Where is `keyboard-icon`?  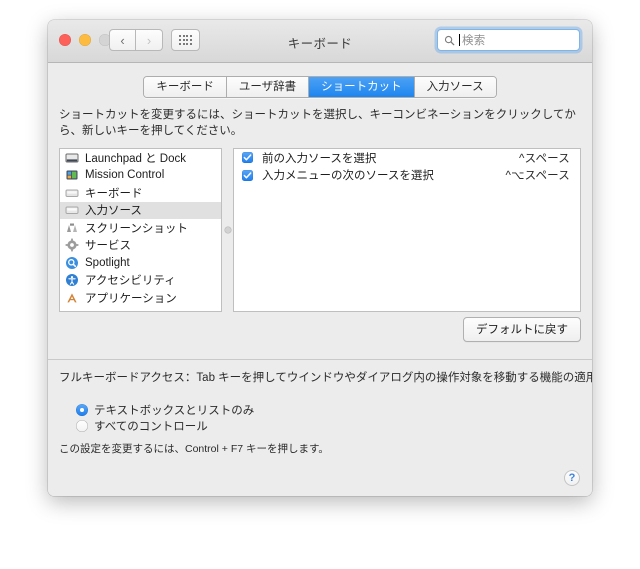 keyboard-icon is located at coordinates (72, 193).